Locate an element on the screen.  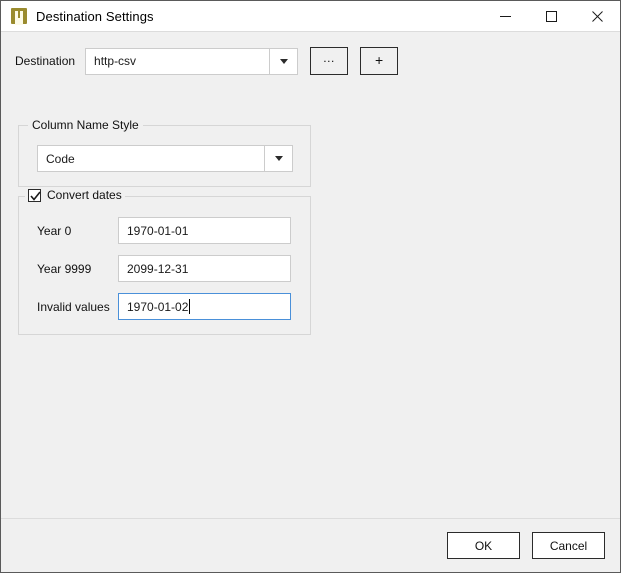
invalid-values-text: 1970-01-02 is located at coordinates (158, 306).